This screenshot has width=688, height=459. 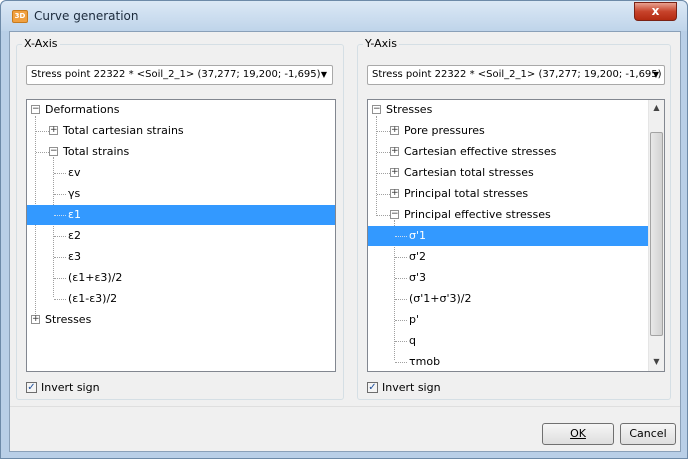 What do you see at coordinates (74, 214) in the screenshot?
I see `tree-node-label: ε1` at bounding box center [74, 214].